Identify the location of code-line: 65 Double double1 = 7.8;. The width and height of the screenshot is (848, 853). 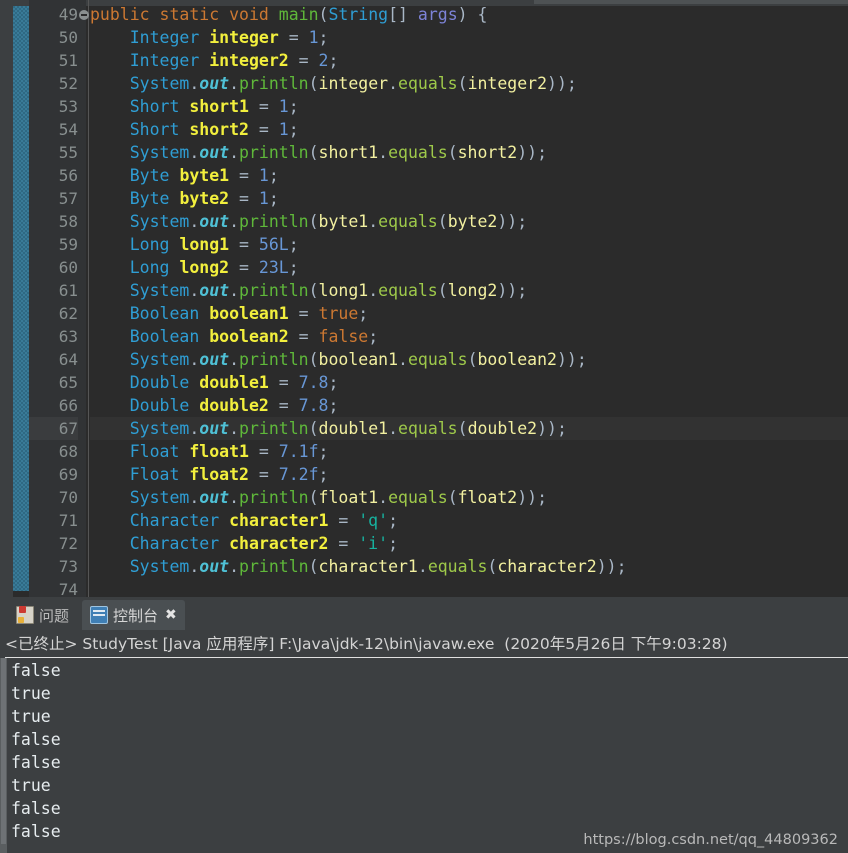
(424, 382).